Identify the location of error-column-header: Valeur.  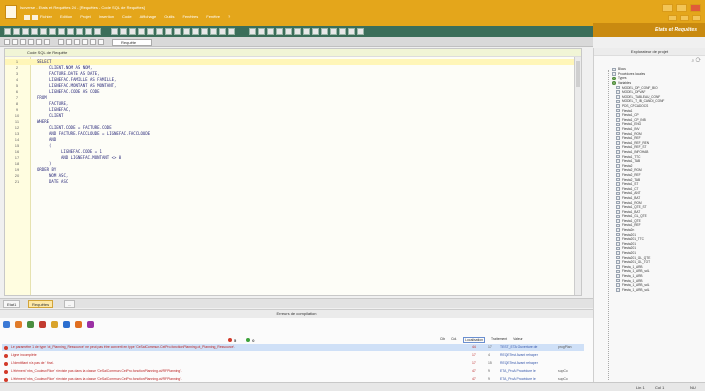
(518, 340).